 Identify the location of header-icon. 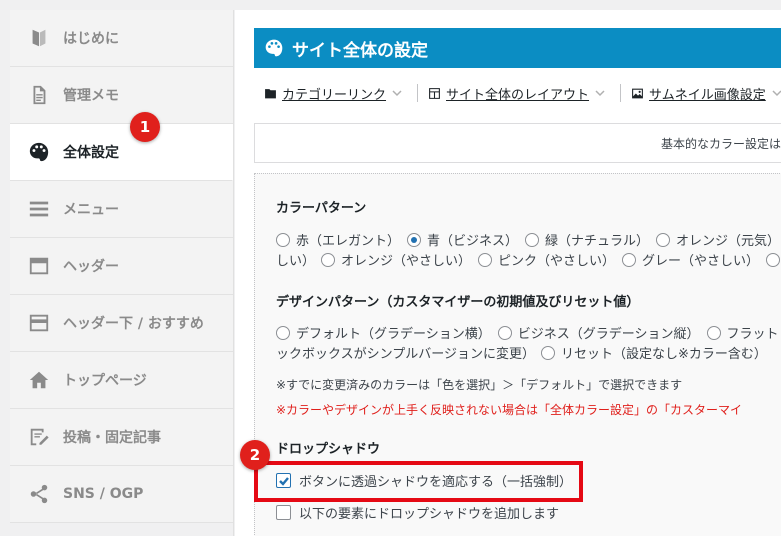
(39, 266).